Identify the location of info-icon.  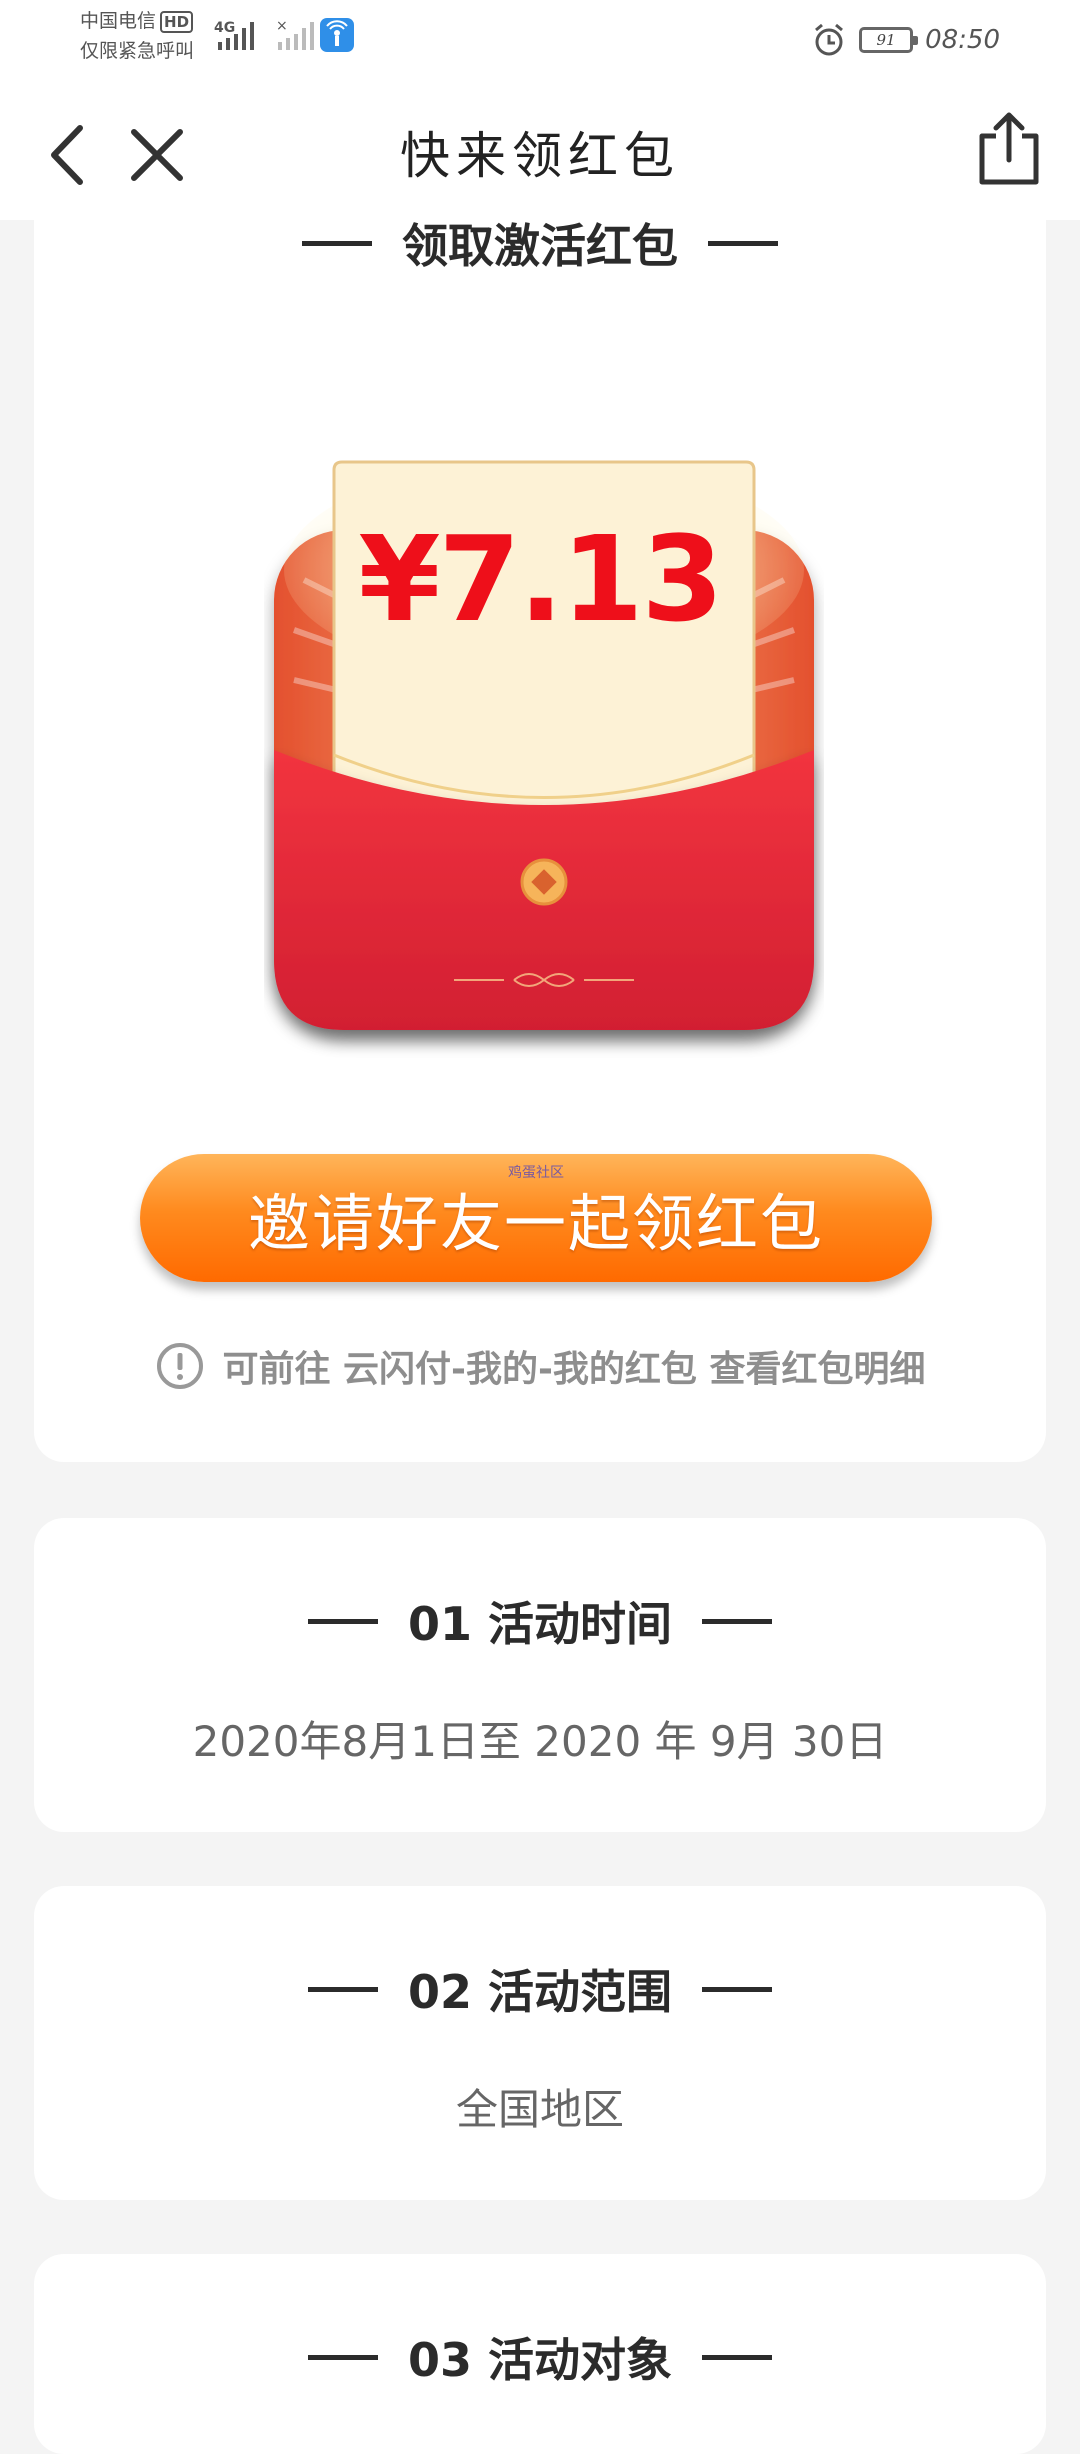
(179, 1366).